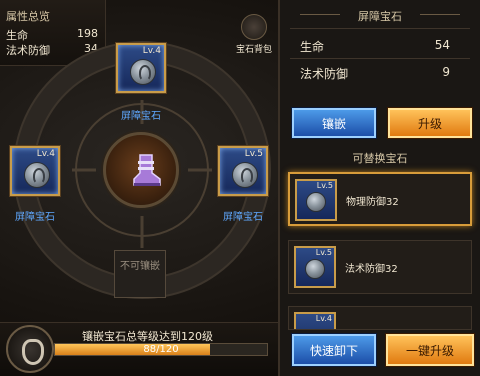  What do you see at coordinates (312, 47) in the screenshot?
I see `stat-label: 生命` at bounding box center [312, 47].